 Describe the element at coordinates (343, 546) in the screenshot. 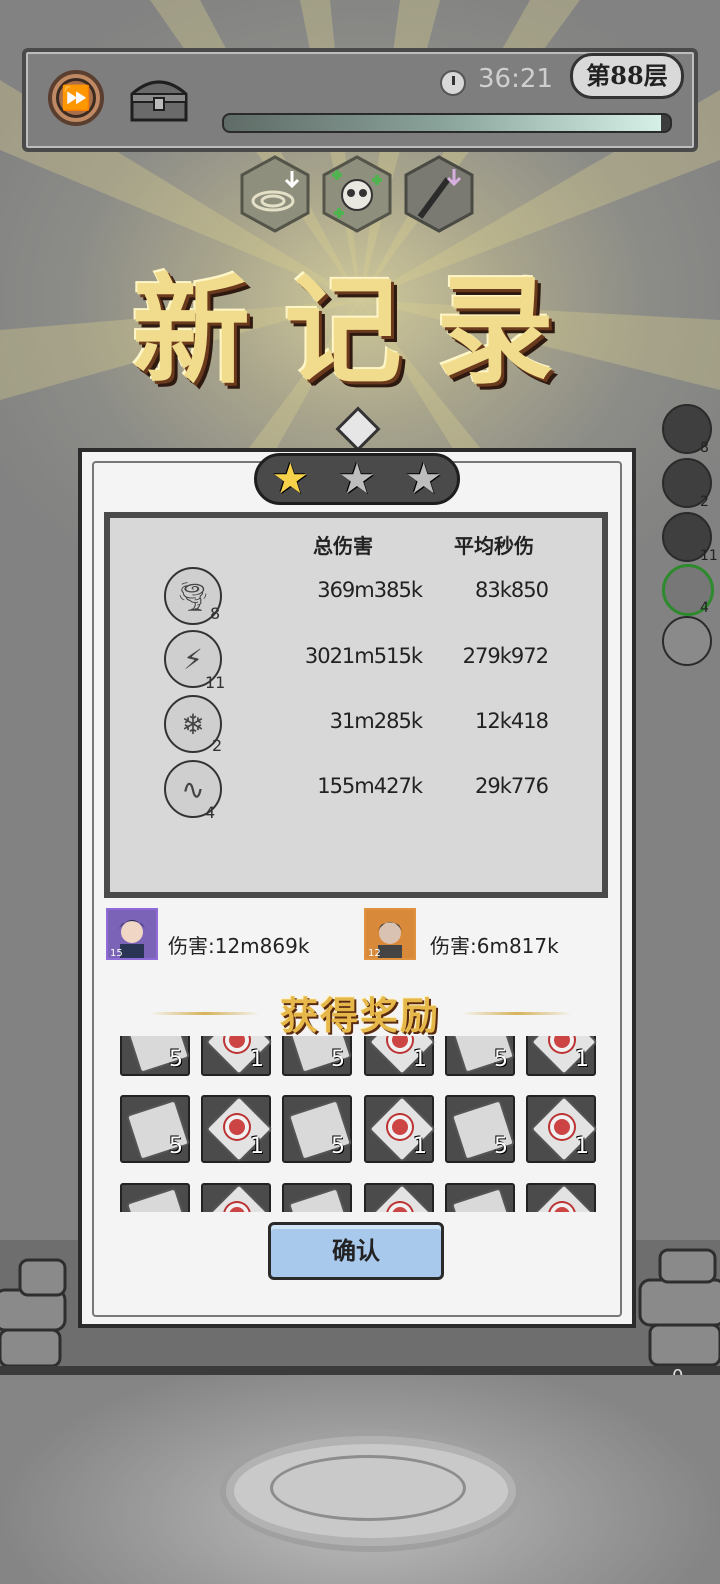

I see `header-total-damage: 总伤害` at that location.